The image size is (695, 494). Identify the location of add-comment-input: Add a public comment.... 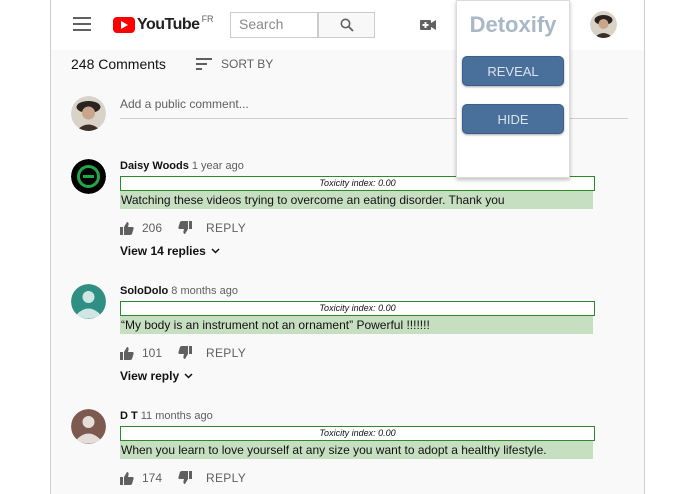
(184, 104).